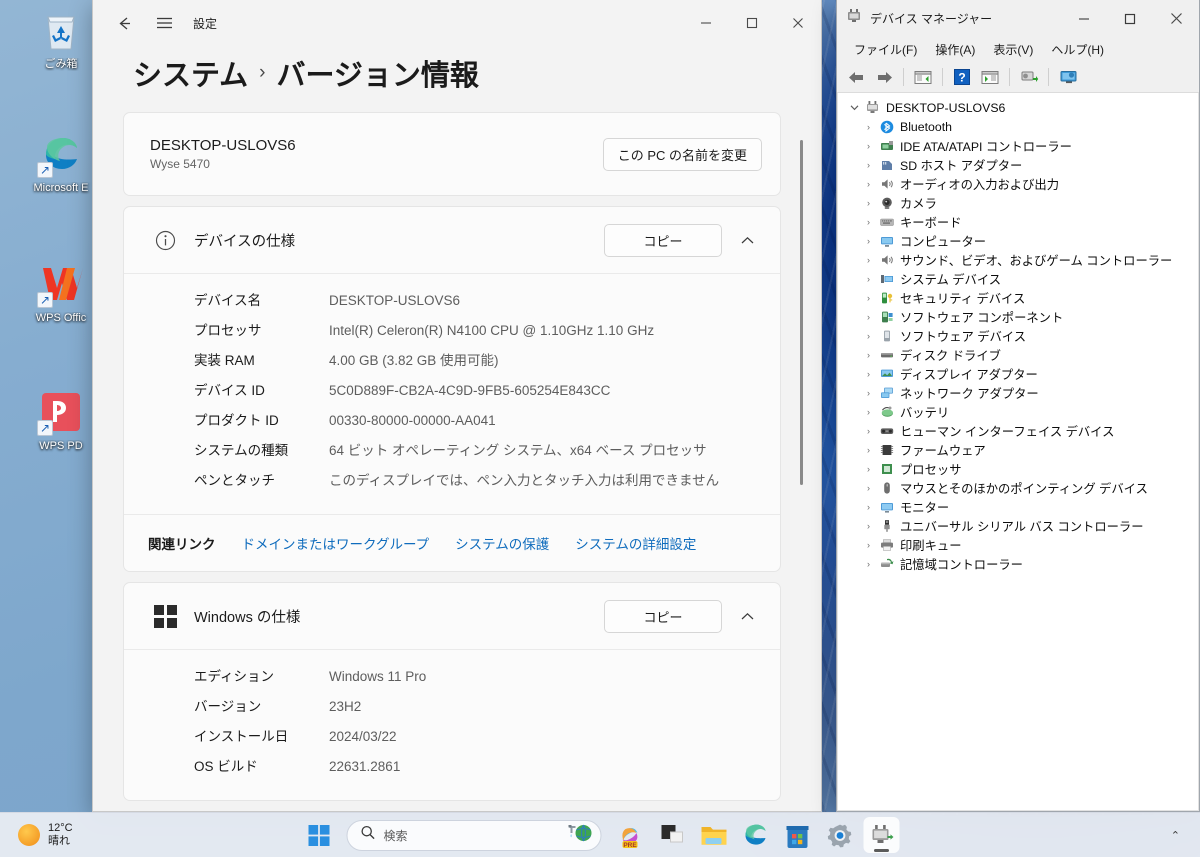 The height and width of the screenshot is (857, 1200). Describe the element at coordinates (1018, 354) in the screenshot. I see `tree-node-disk-drives: › ディスク ドライブ` at that location.